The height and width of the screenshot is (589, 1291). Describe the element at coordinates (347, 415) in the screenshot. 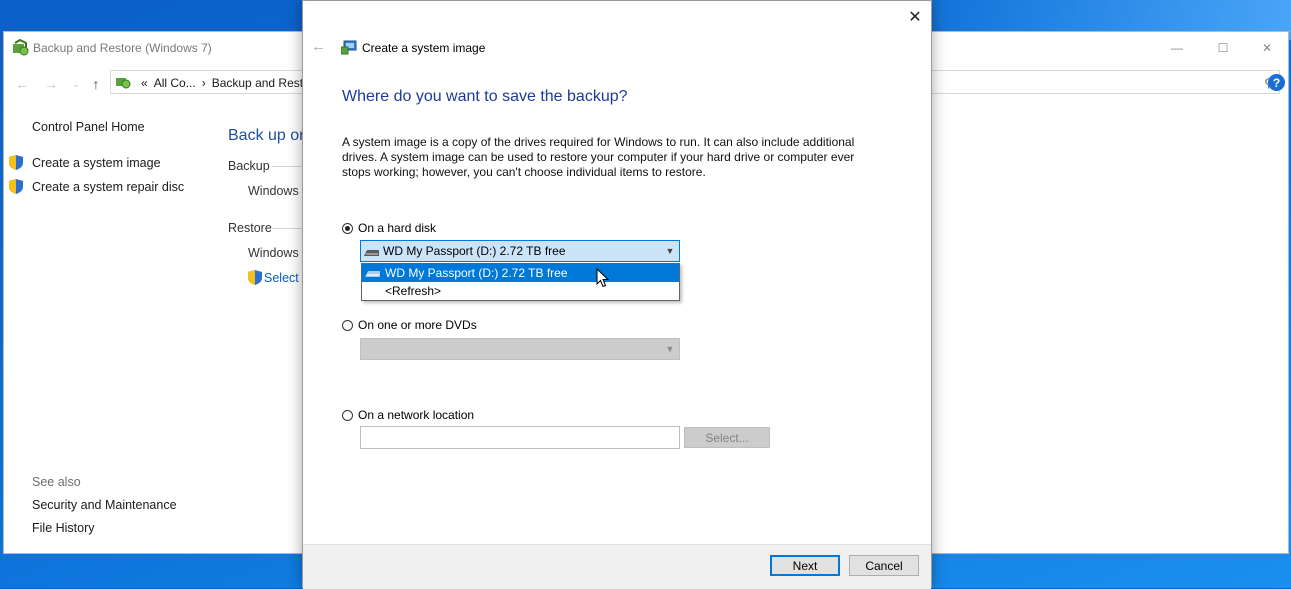

I see `network-radio` at that location.